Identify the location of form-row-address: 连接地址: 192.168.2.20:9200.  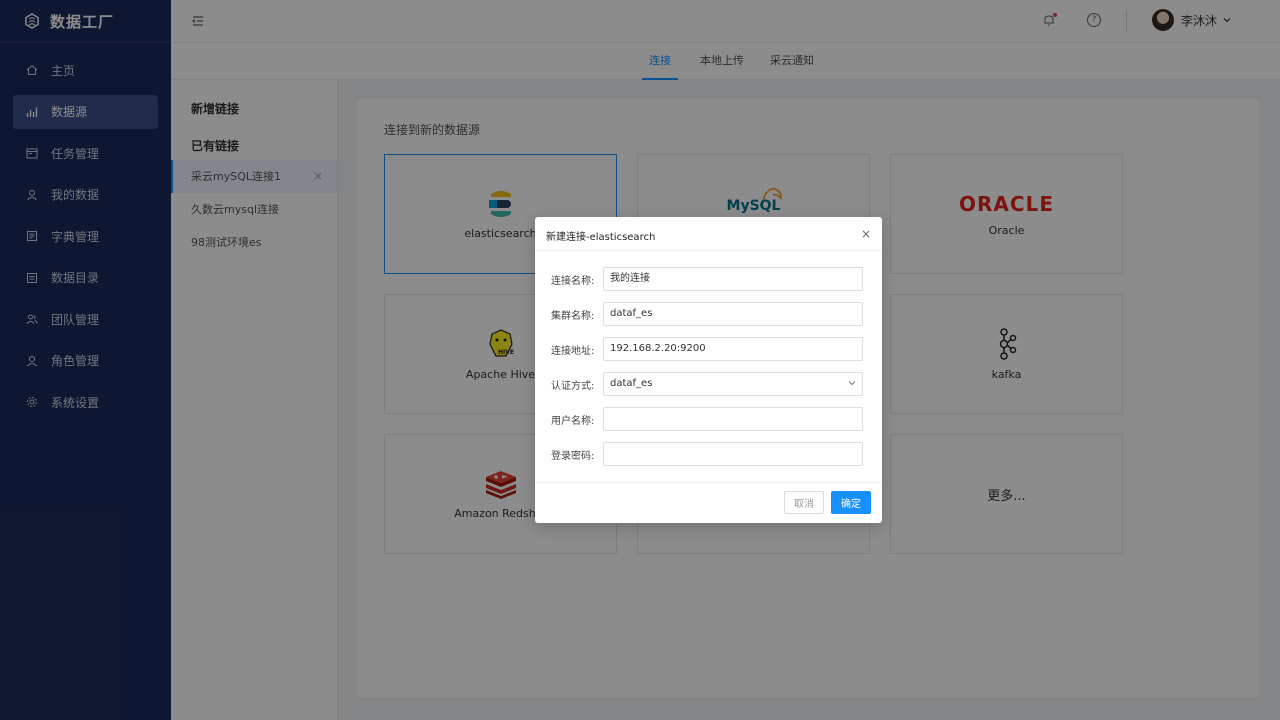
(707, 349).